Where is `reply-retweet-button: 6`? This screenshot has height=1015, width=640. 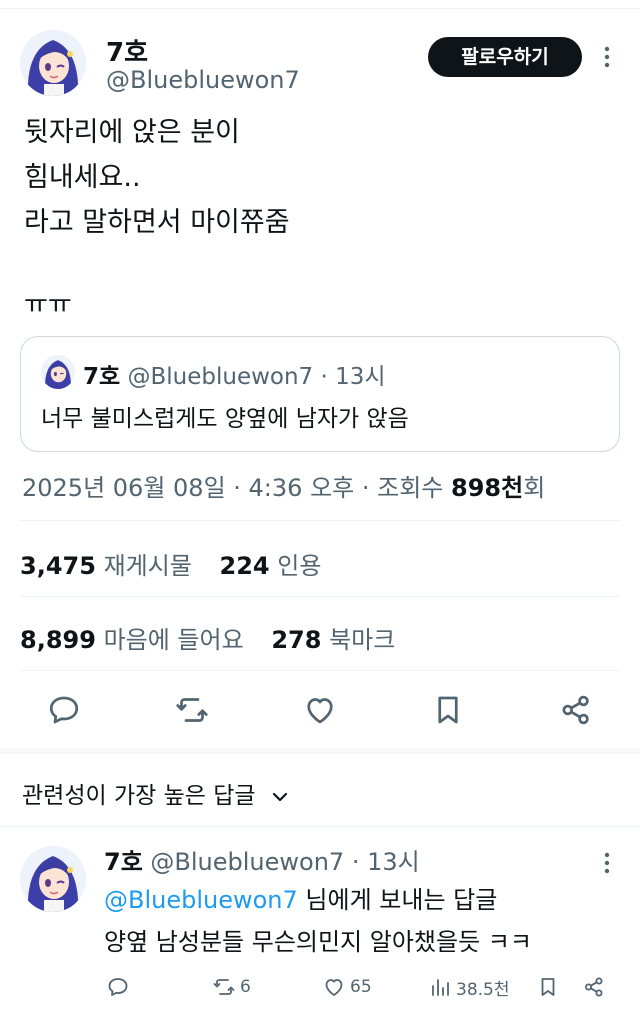
reply-retweet-button: 6 is located at coordinates (231, 987).